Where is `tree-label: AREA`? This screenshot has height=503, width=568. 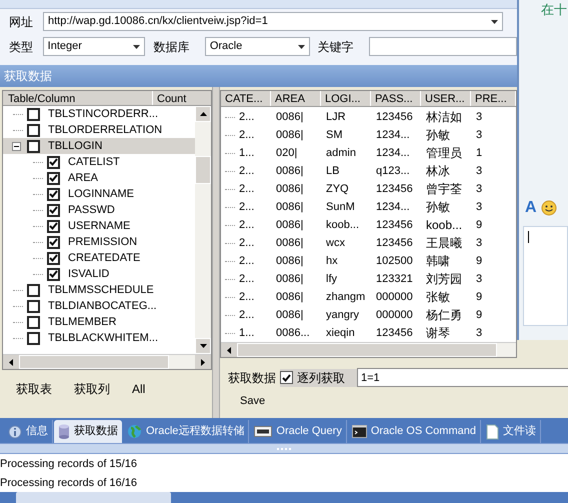 tree-label: AREA is located at coordinates (83, 178).